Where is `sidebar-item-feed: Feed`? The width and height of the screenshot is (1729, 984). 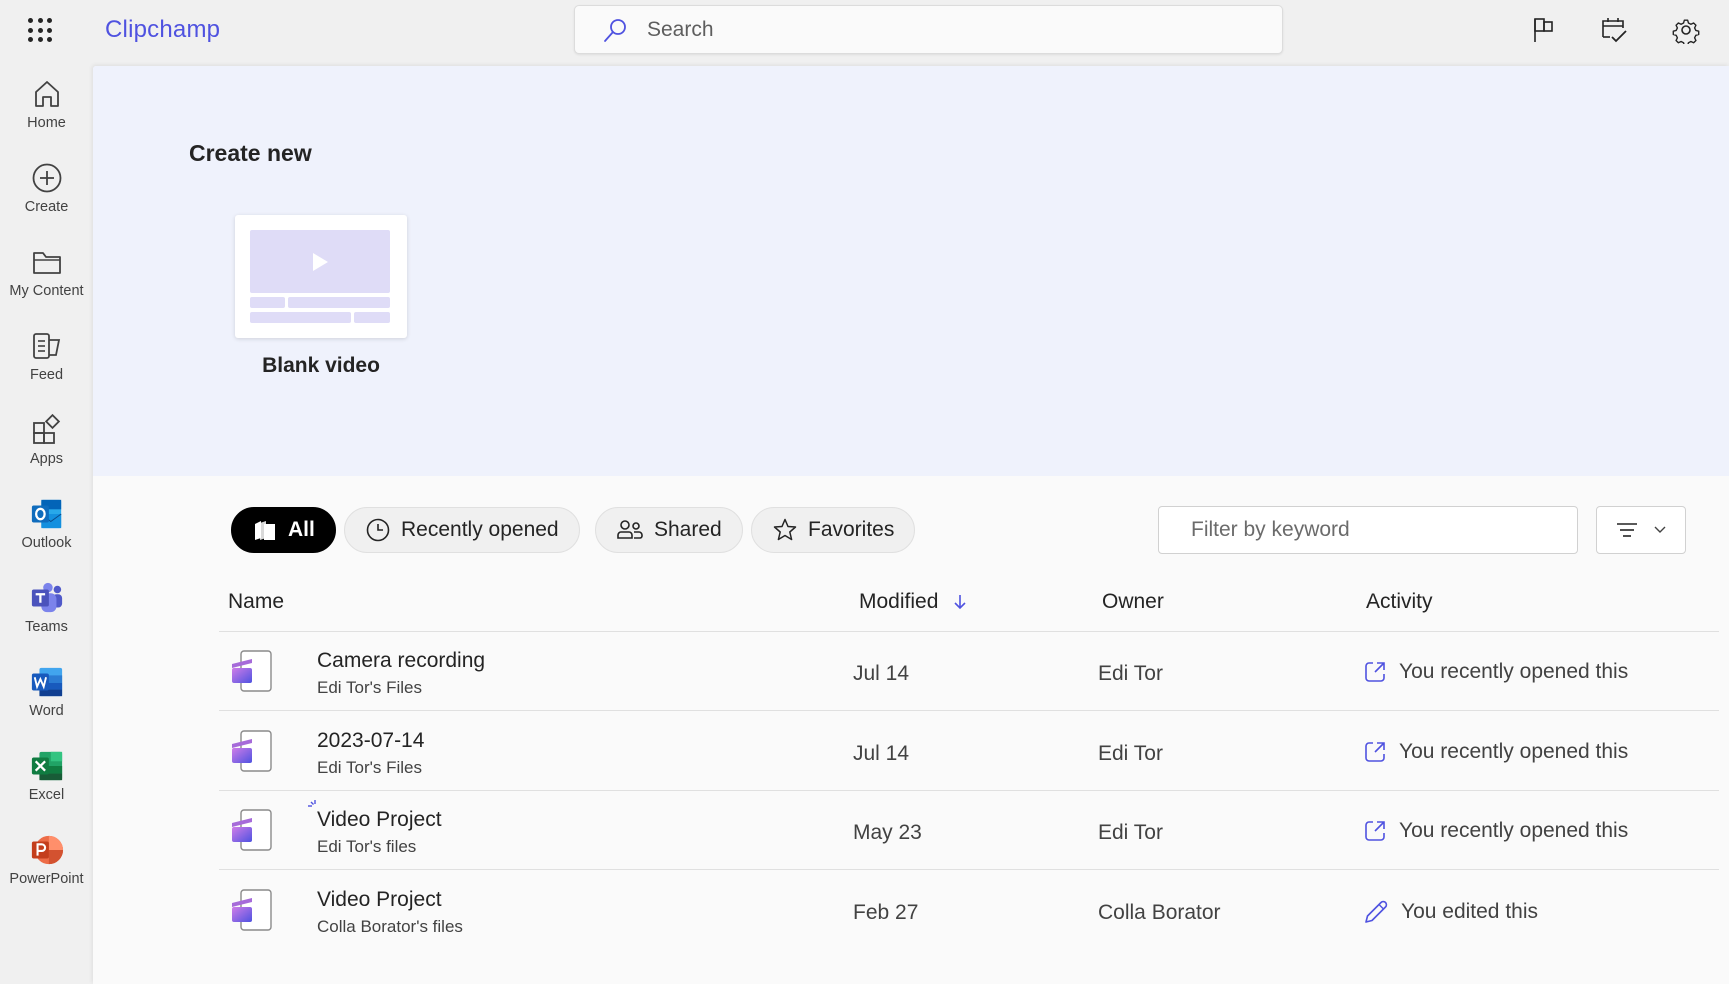
sidebar-item-feed: Feed is located at coordinates (46, 366).